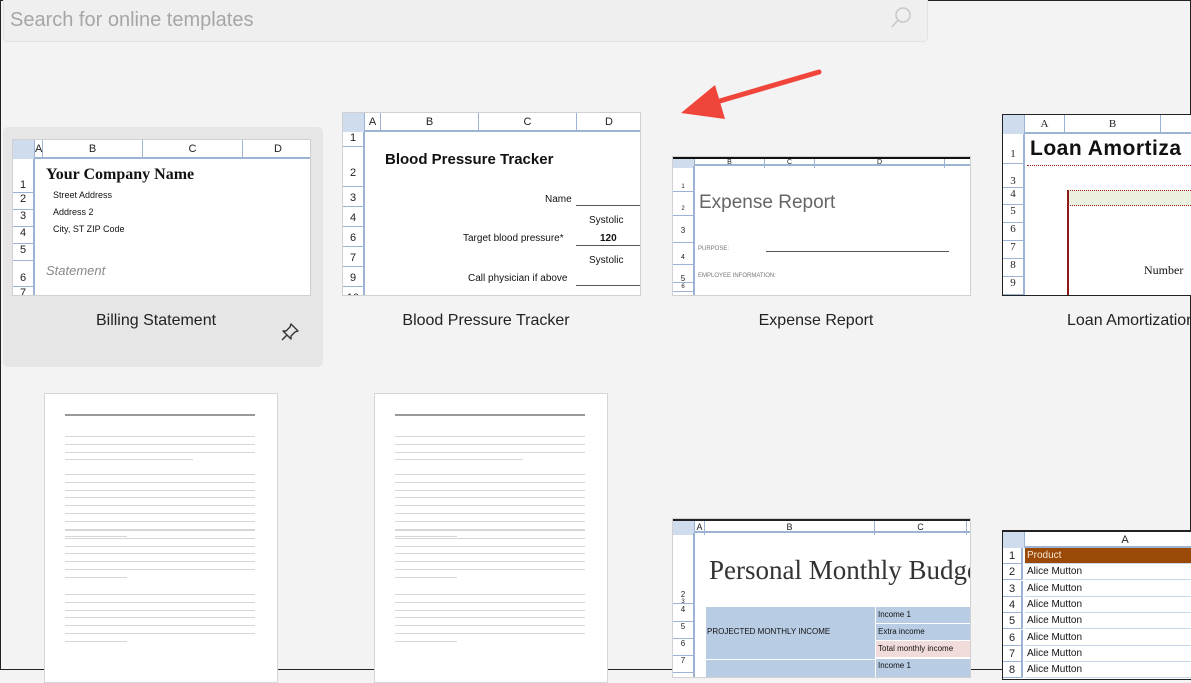 The width and height of the screenshot is (1191, 683). What do you see at coordinates (353, 291) in the screenshot?
I see `row-header: 10` at bounding box center [353, 291].